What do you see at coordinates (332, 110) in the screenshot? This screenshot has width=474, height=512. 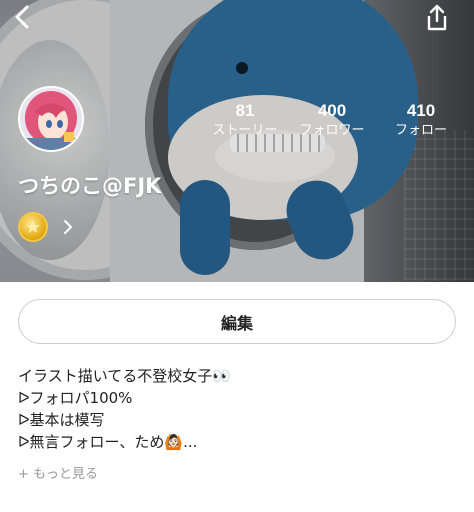 I see `stat-followers-value: 400` at bounding box center [332, 110].